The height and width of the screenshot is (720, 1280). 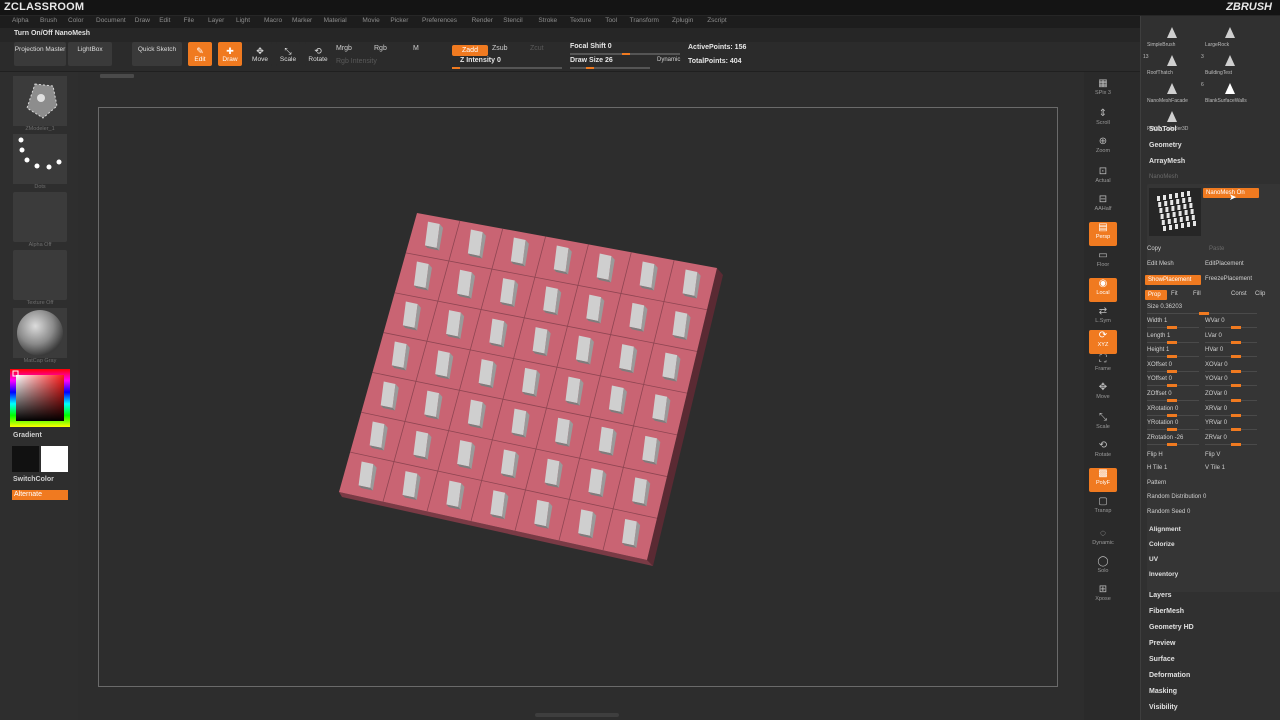 I want to click on fibermesh-section: FiberMesh, so click(x=1166, y=611).